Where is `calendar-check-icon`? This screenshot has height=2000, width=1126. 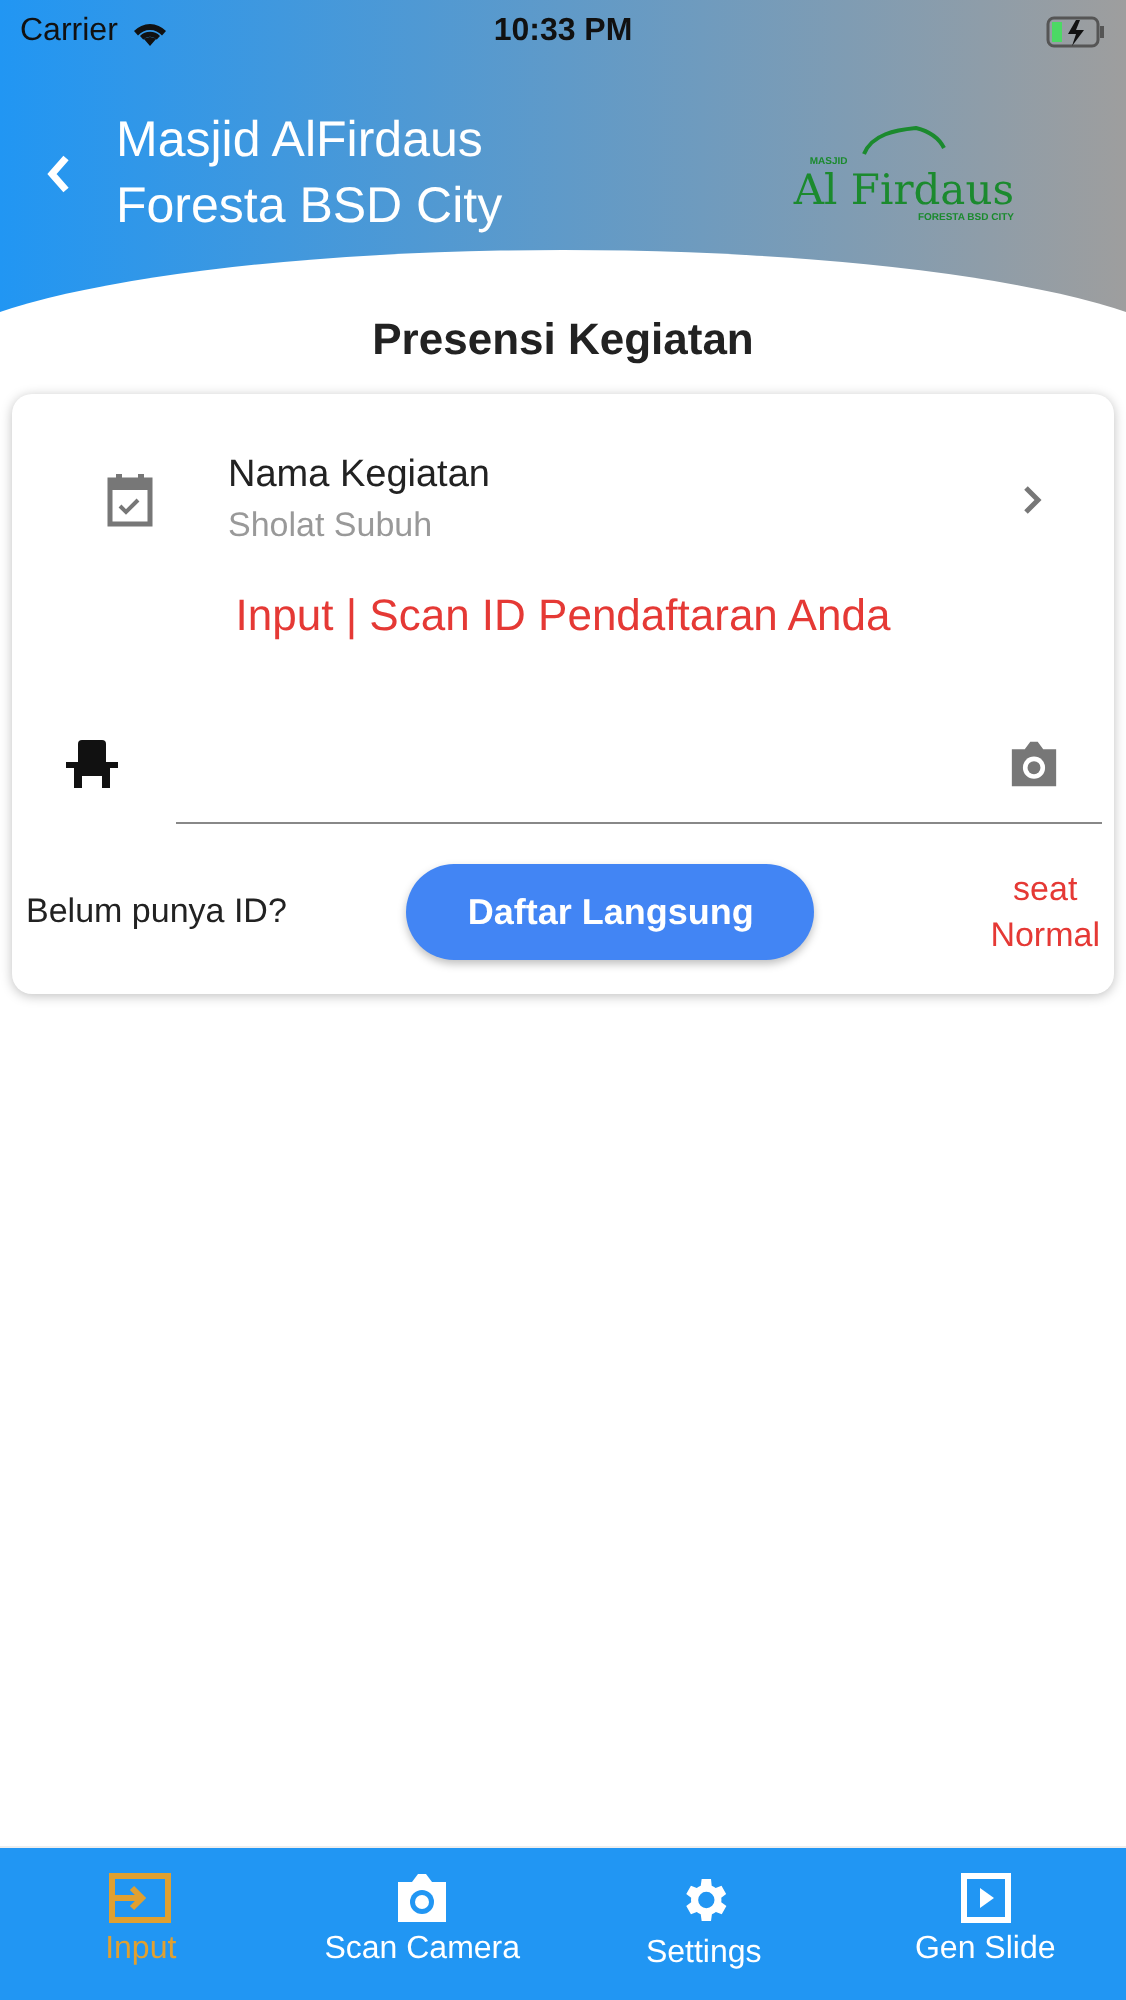
calendar-check-icon is located at coordinates (130, 500).